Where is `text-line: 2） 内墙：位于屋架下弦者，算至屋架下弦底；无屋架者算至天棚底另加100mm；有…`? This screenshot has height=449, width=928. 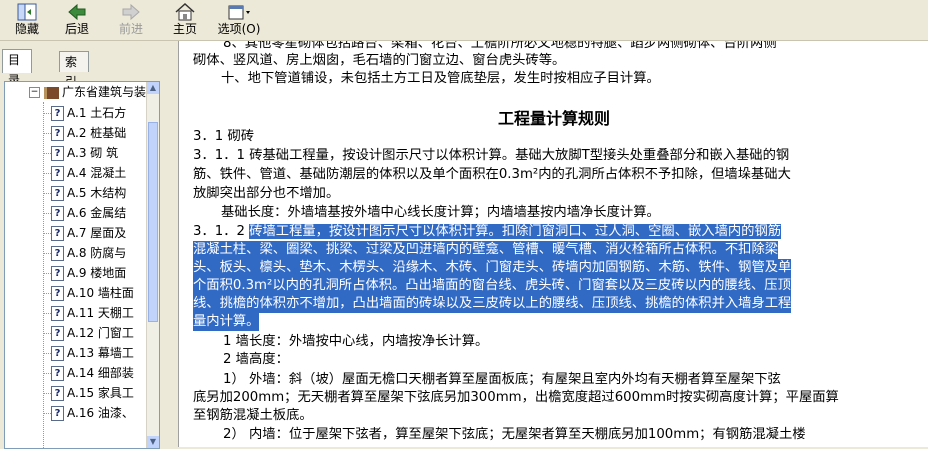
text-line: 2） 内墙：位于屋架下弦者，算至屋架下弦底；无屋架者算至天棚底另加100mm；有… is located at coordinates (514, 434).